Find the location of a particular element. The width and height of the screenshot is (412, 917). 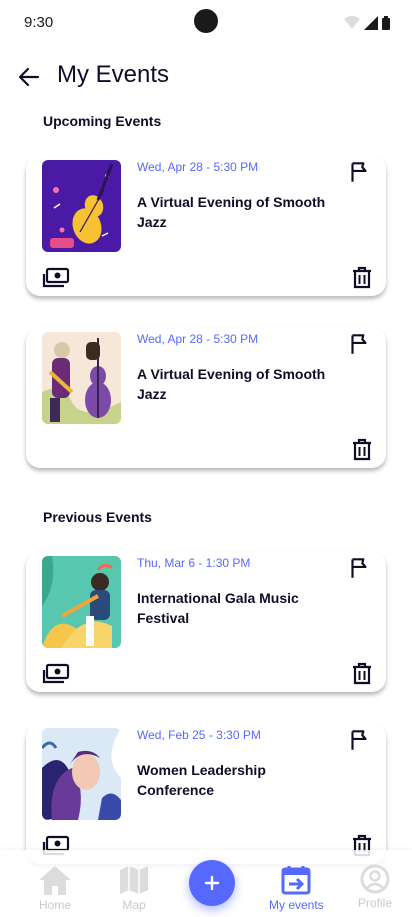

nav-label: Map is located at coordinates (134, 905).